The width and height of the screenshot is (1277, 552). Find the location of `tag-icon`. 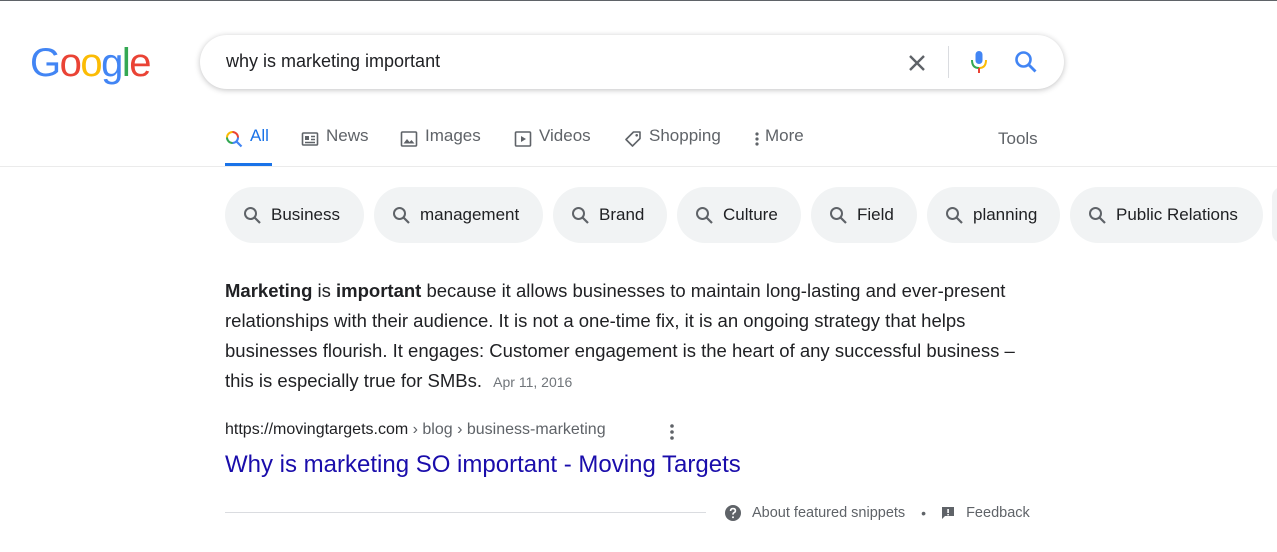

tag-icon is located at coordinates (633, 139).